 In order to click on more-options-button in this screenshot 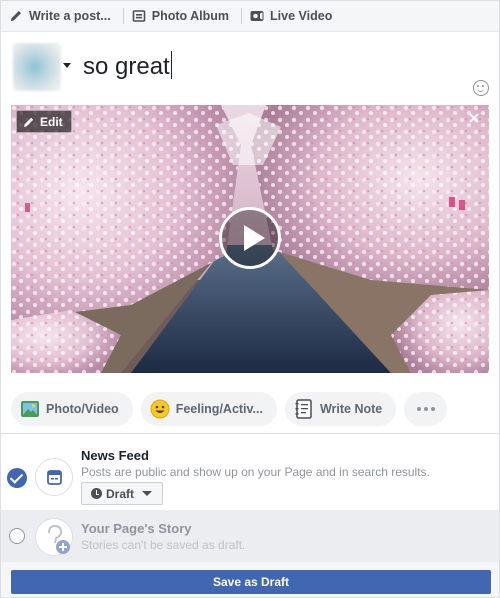, I will do `click(426, 409)`.